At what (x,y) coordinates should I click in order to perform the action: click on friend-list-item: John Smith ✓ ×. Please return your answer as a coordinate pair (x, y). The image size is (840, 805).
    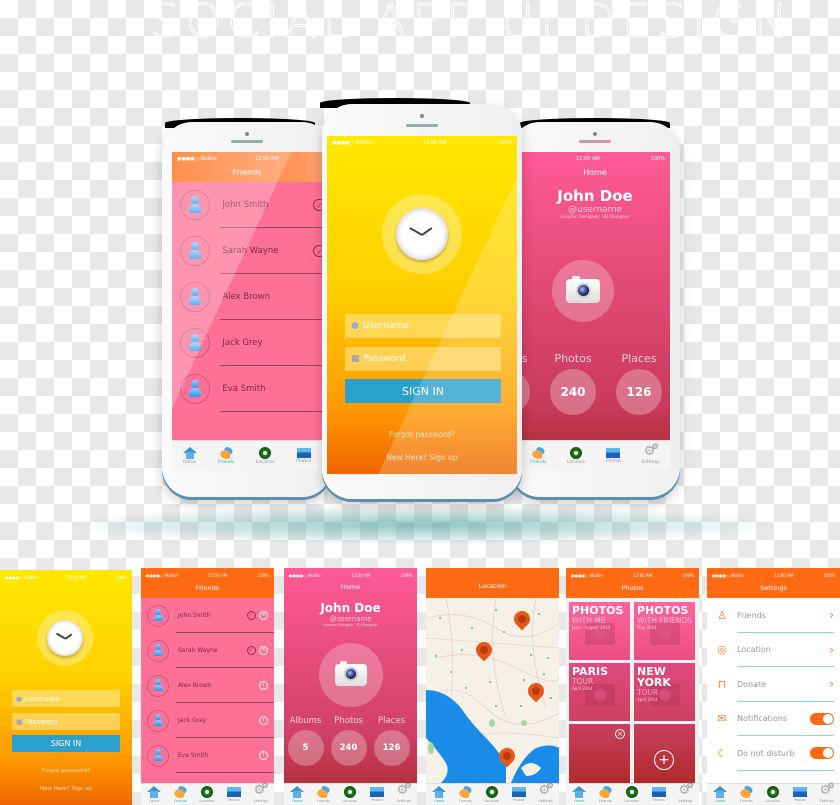
    Looking at the image, I should click on (207, 615).